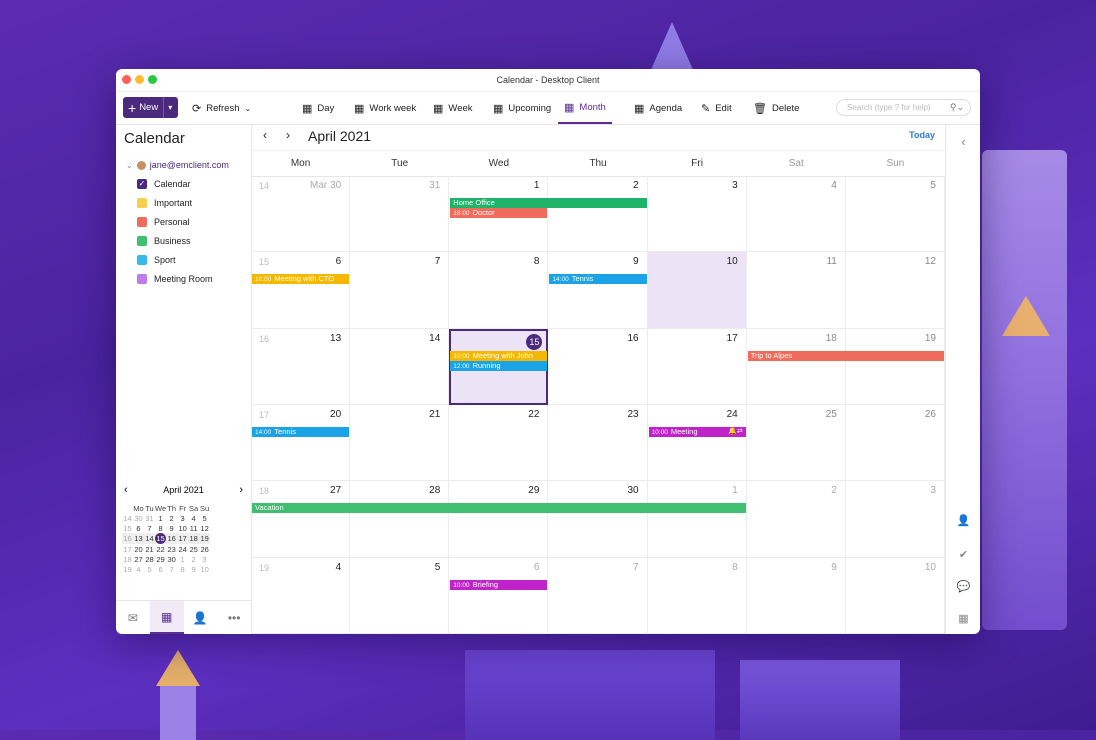  I want to click on mini-day: 21, so click(149, 549).